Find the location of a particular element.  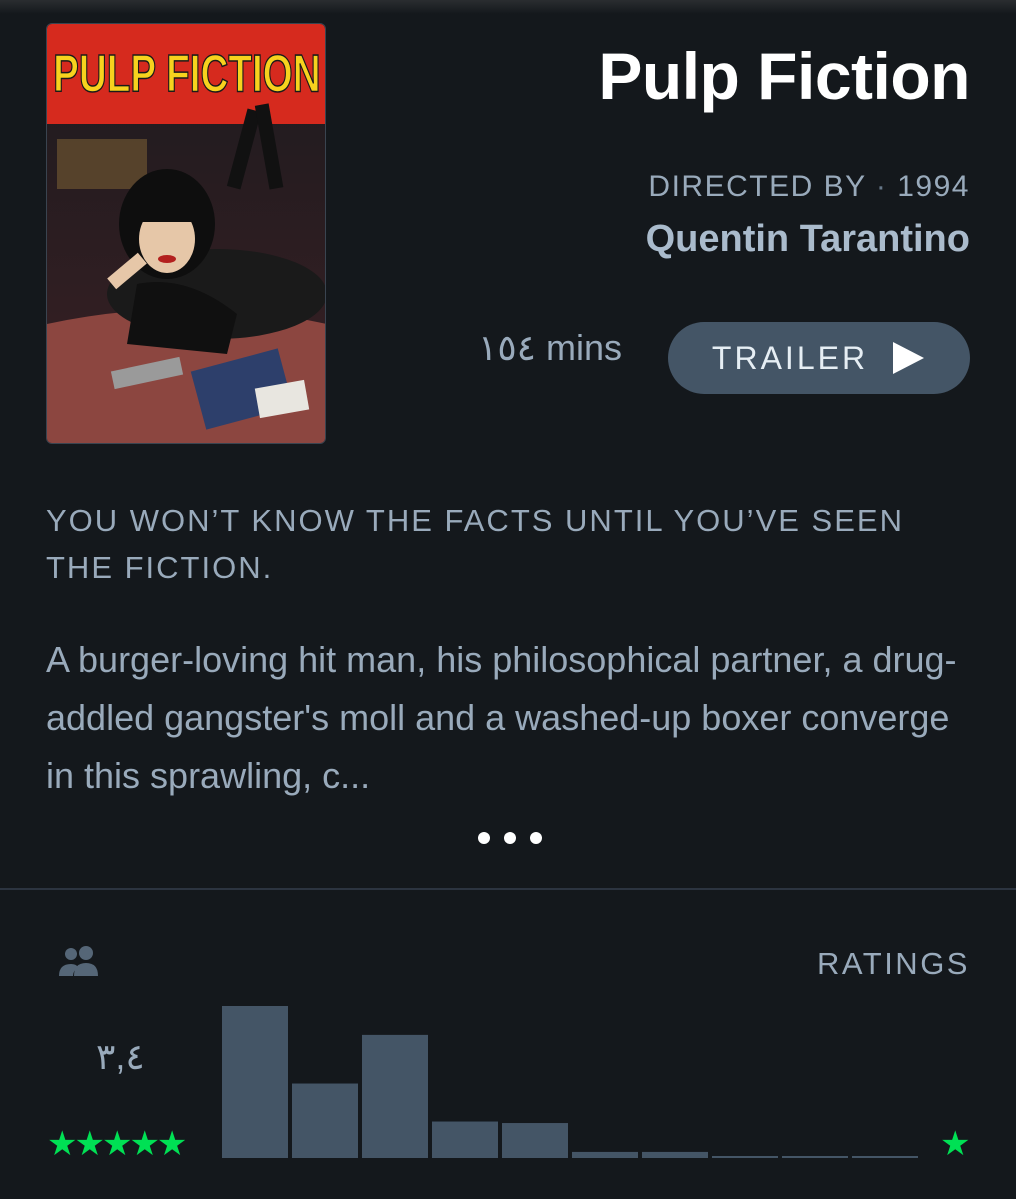

ratings-label: RATINGS is located at coordinates (893, 963).